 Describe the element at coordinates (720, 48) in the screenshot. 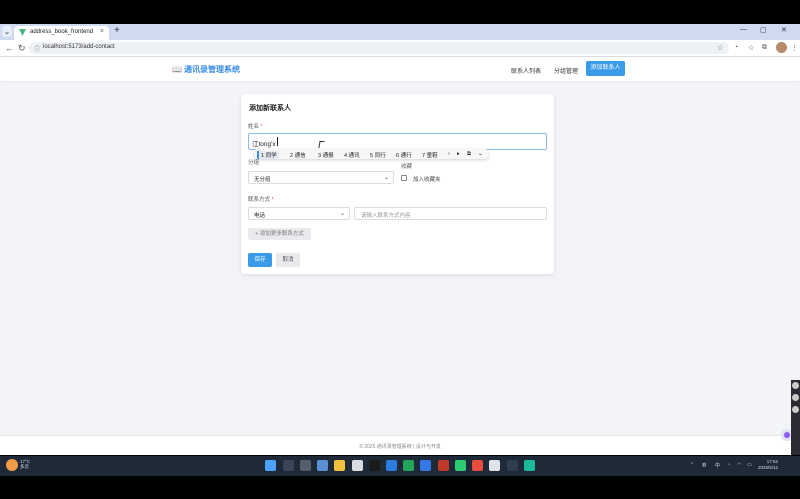

I see `bookmark-star-icon: ☆` at that location.